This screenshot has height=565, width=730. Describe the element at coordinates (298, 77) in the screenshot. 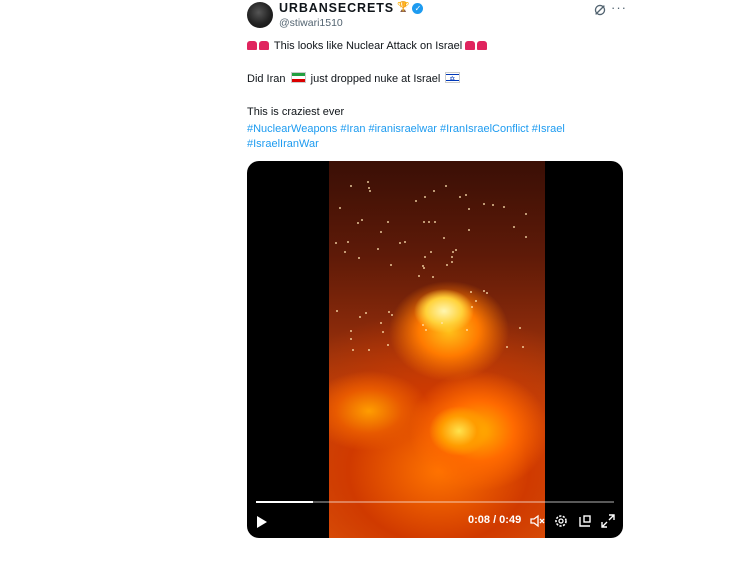

I see `iran-flag-icon` at that location.